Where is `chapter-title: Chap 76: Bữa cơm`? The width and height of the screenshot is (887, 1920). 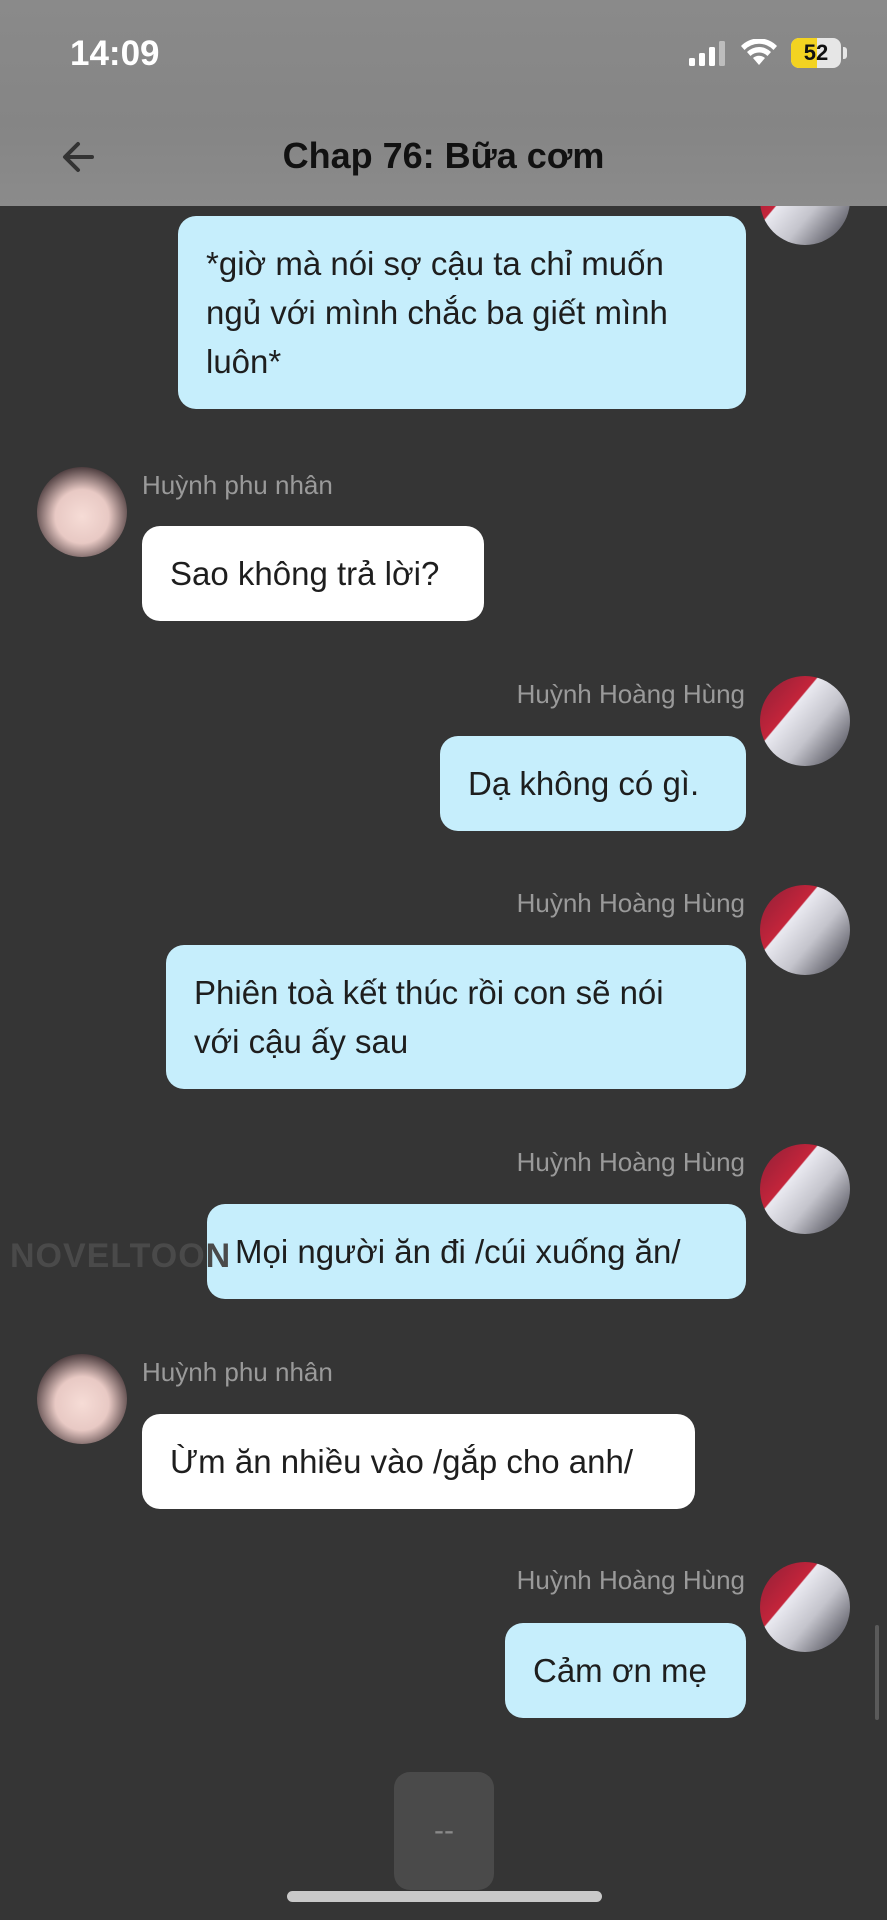 chapter-title: Chap 76: Bữa cơm is located at coordinates (443, 155).